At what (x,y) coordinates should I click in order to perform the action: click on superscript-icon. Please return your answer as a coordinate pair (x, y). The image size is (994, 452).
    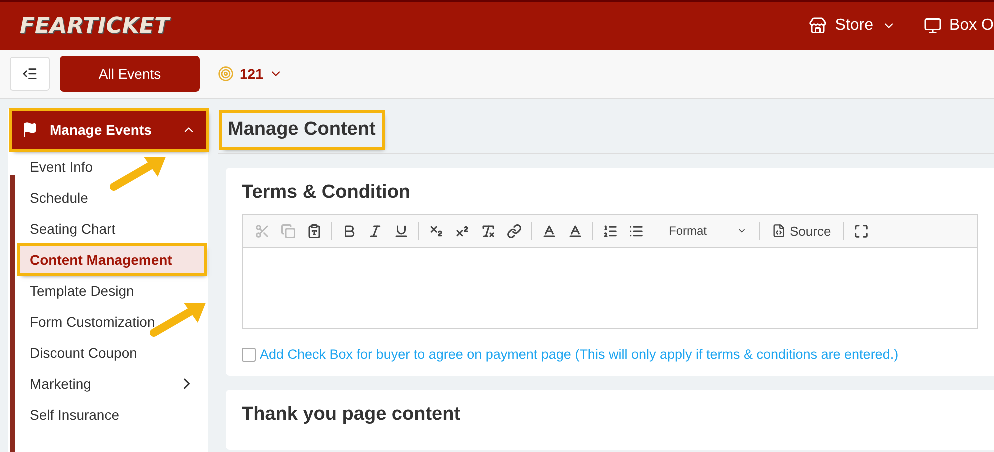
    Looking at the image, I should click on (462, 231).